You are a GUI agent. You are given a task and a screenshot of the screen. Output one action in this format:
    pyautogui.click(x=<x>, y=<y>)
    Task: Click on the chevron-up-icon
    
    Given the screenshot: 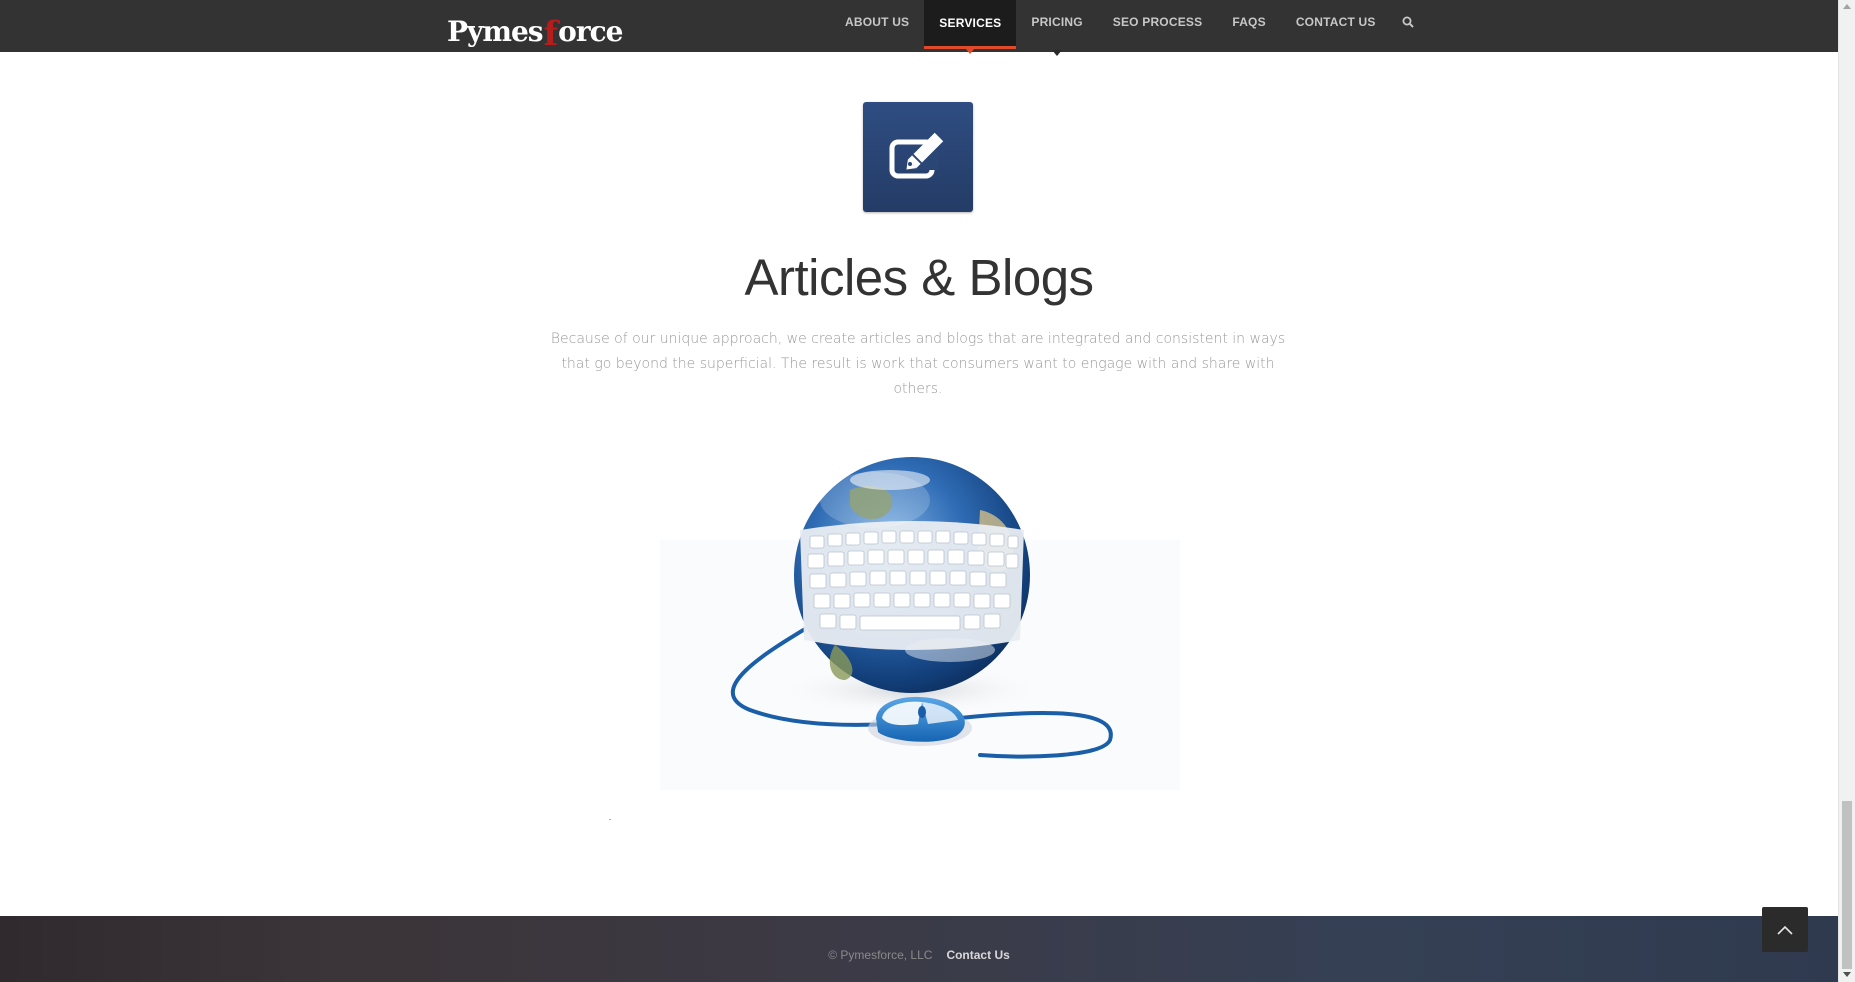 What is the action you would take?
    pyautogui.click(x=1785, y=930)
    